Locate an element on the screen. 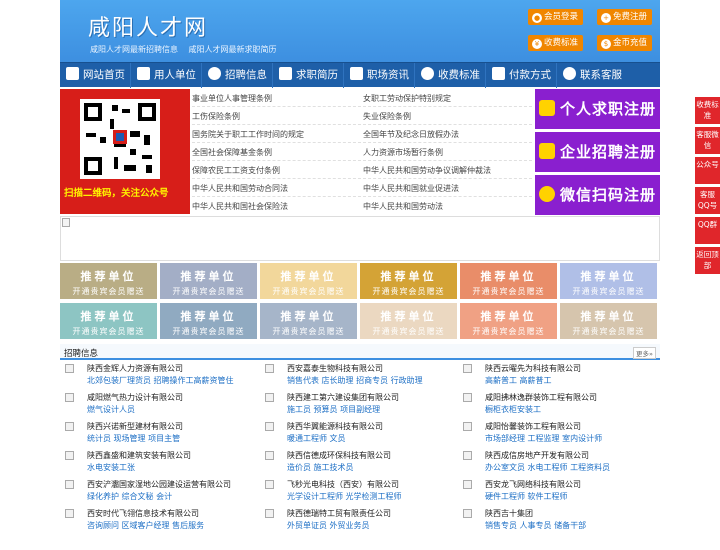 Image resolution: width=720 pixels, height=550 pixels. law-link: 工伤保险条例 is located at coordinates (216, 116).